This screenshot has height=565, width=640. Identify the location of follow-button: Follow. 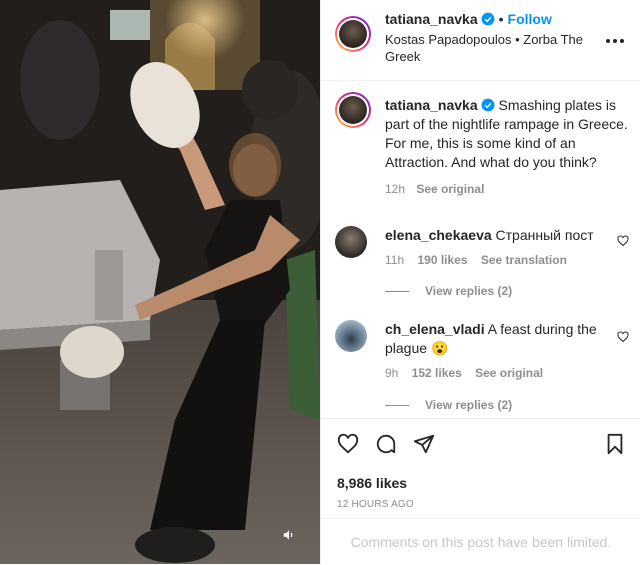
(530, 19).